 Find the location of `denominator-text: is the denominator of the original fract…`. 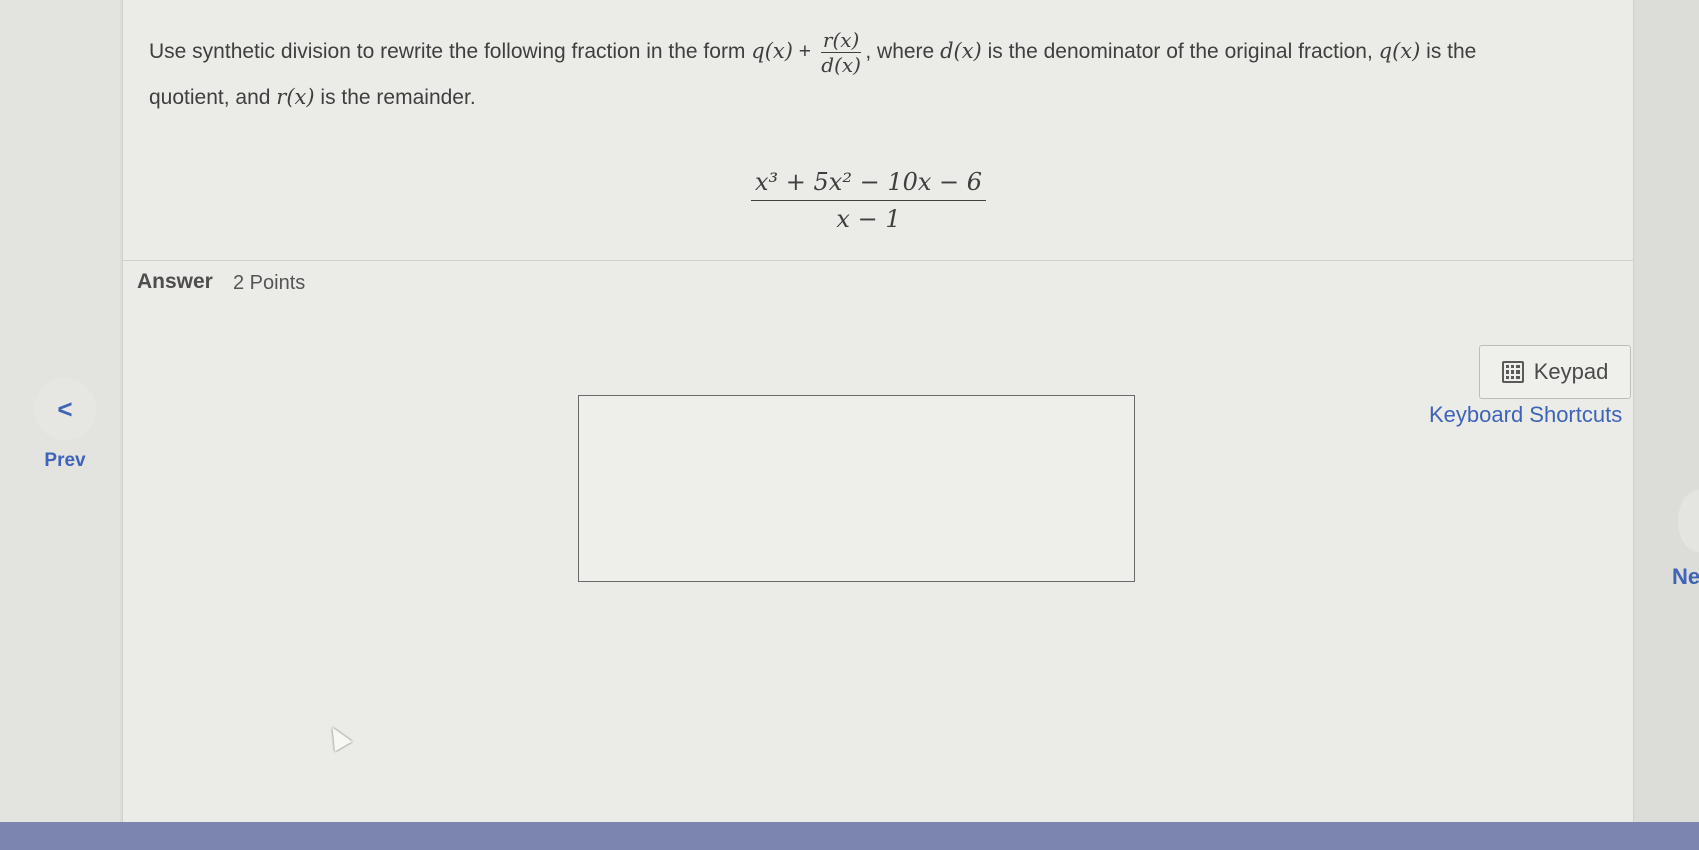

denominator-text: is the denominator of the original fract… is located at coordinates (1180, 52).